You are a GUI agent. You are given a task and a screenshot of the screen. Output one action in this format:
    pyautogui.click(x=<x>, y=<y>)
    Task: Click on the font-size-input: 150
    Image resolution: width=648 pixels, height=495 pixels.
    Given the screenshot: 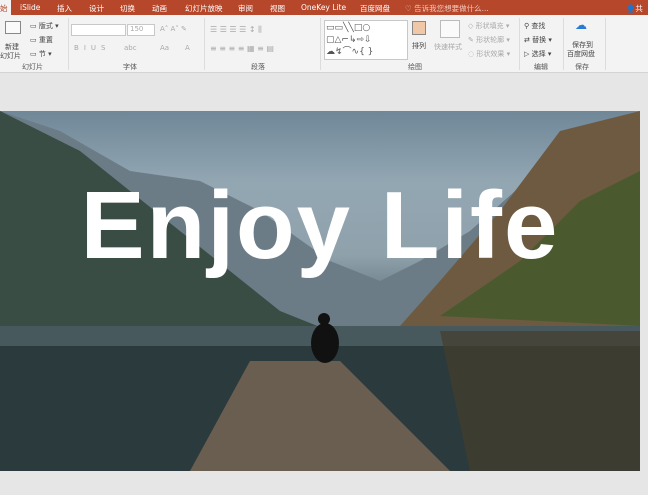 What is the action you would take?
    pyautogui.click(x=141, y=30)
    